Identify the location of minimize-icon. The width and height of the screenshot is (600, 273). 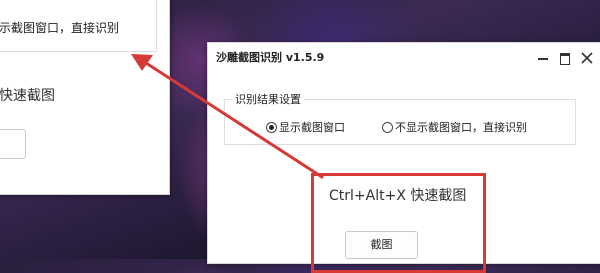
(543, 59).